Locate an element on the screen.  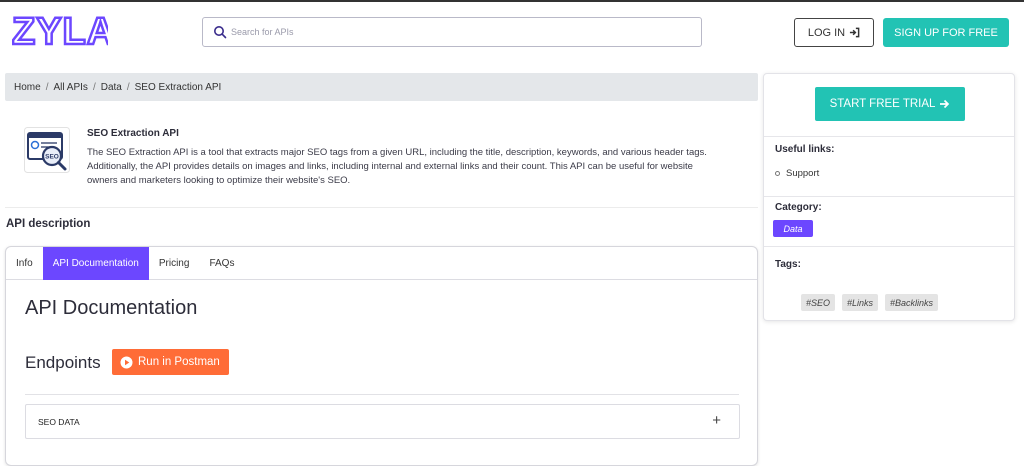
bullet-icon is located at coordinates (777, 173).